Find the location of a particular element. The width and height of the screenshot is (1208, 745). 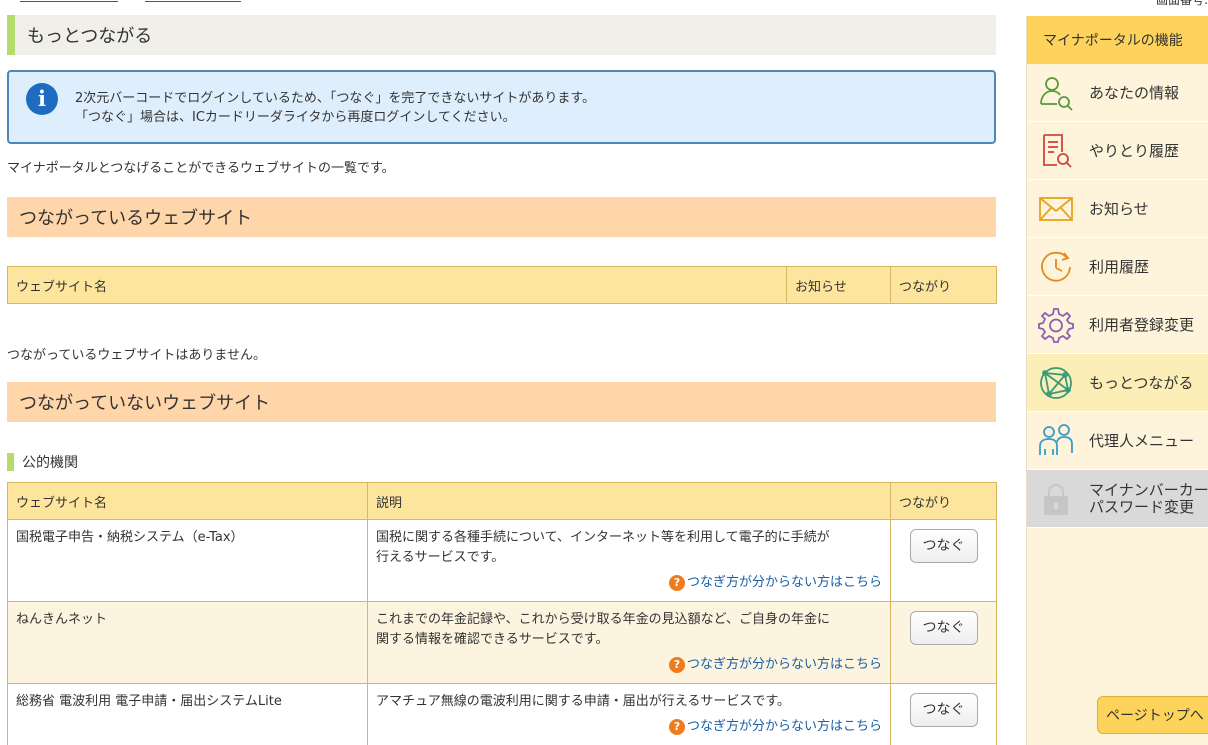

sidebar-item-label: 代理人メニュー is located at coordinates (1142, 441).